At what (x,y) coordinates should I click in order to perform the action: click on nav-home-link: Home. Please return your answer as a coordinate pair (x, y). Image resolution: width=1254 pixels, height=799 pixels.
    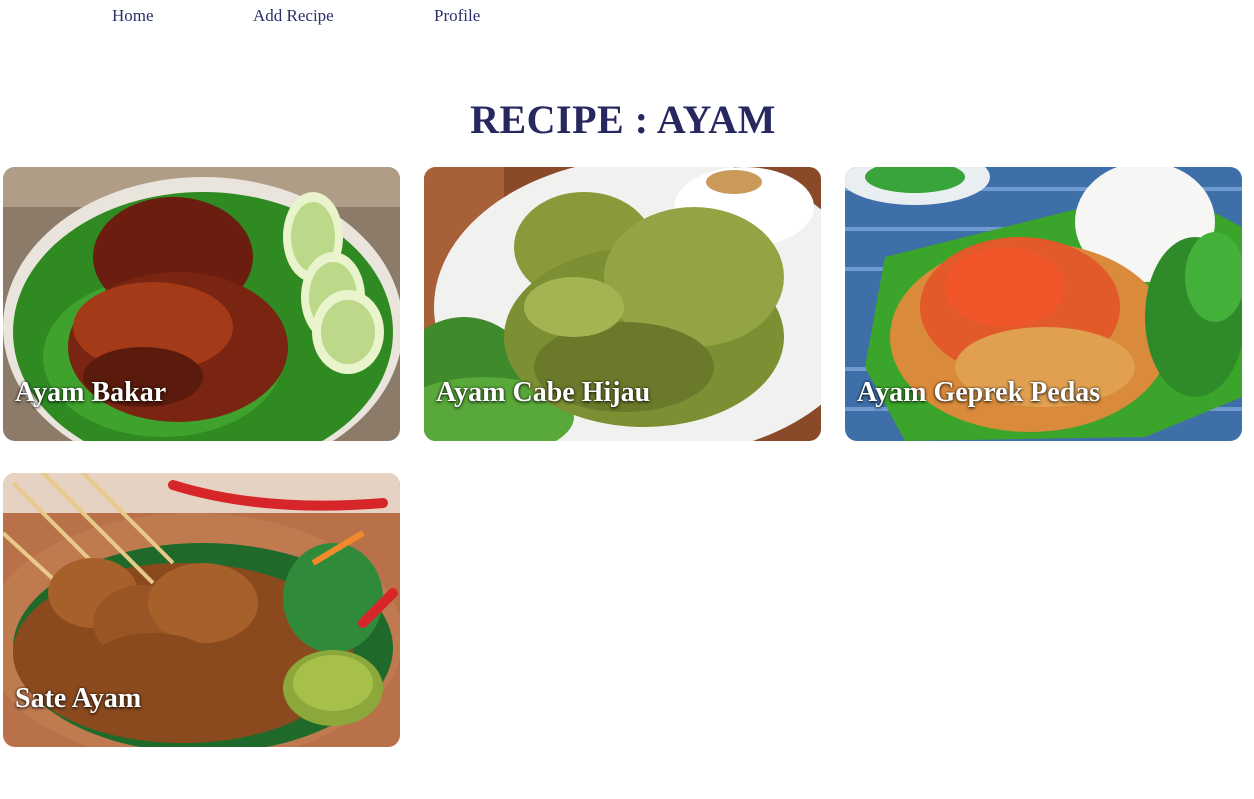
    Looking at the image, I should click on (133, 16).